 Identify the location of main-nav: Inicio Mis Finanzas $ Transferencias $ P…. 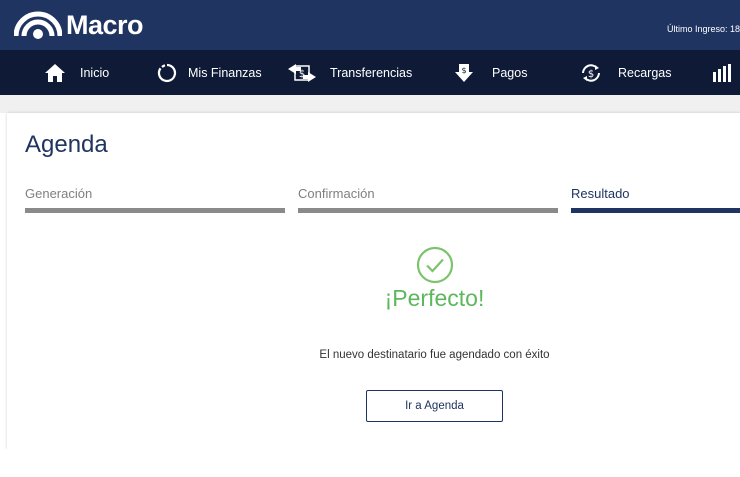
(370, 72).